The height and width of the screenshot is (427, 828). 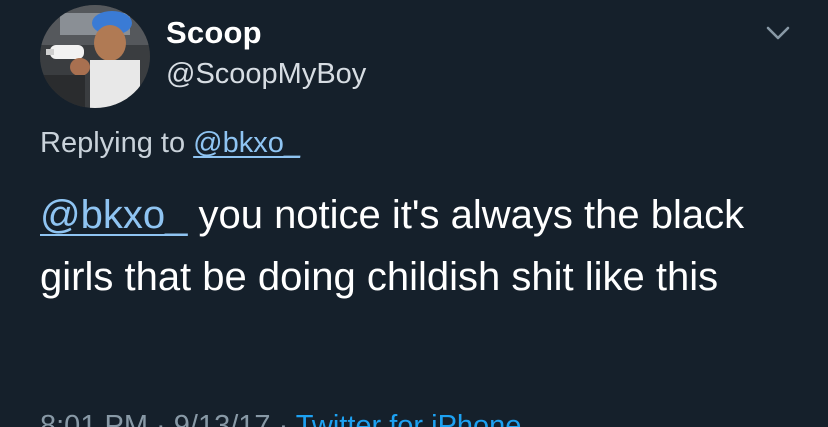 What do you see at coordinates (113, 215) in the screenshot?
I see `body-mention-link: @bkxo_` at bounding box center [113, 215].